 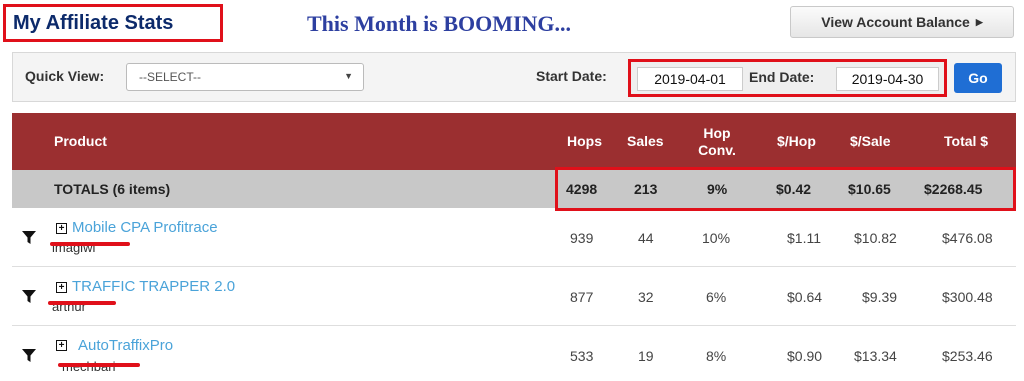 What do you see at coordinates (716, 297) in the screenshot?
I see `row-hop-conv: 6%` at bounding box center [716, 297].